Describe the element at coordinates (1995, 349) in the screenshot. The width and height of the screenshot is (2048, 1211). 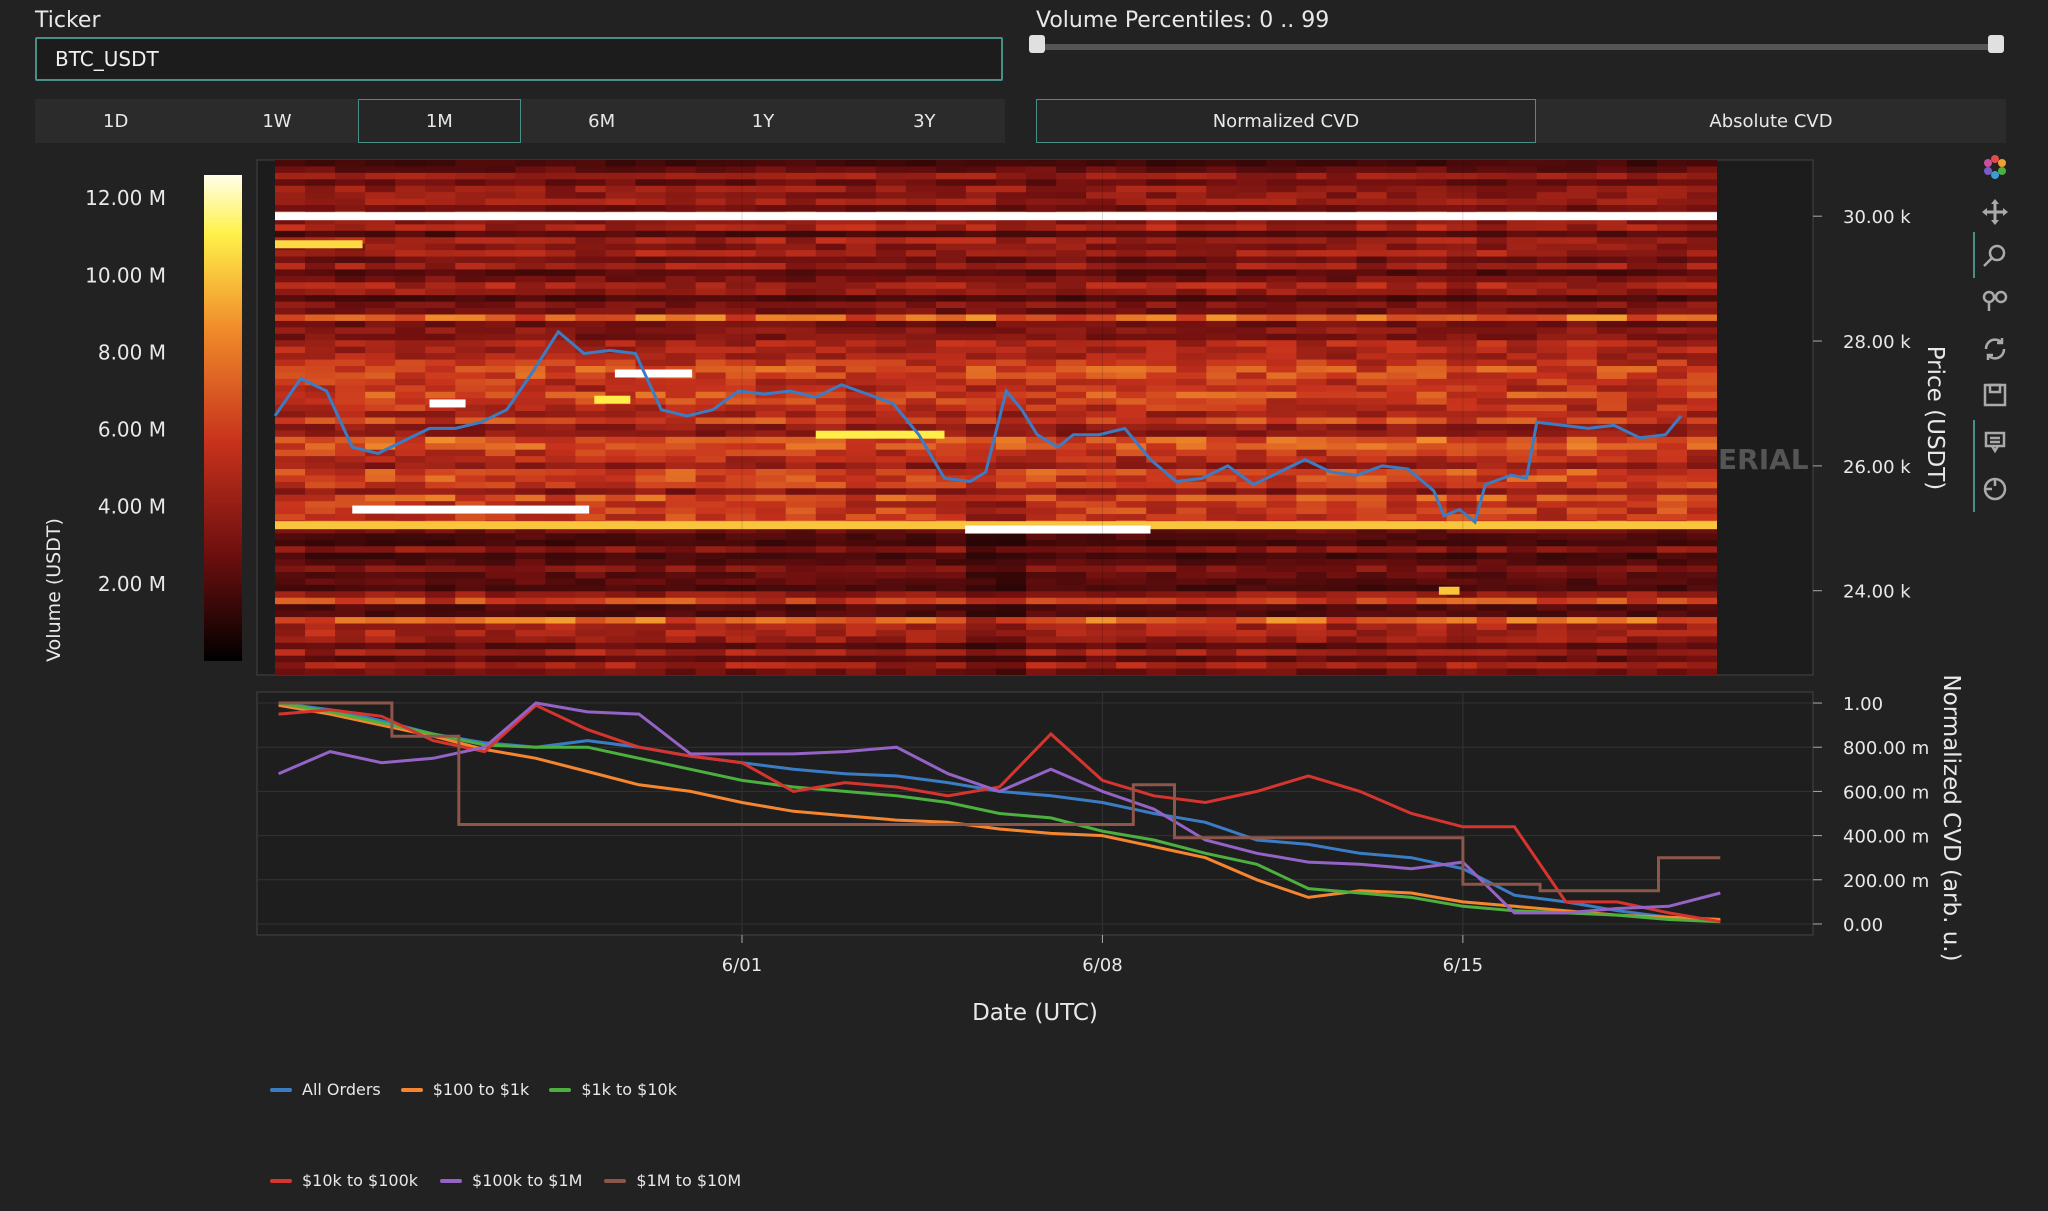
I see `reset-axes-icon` at that location.